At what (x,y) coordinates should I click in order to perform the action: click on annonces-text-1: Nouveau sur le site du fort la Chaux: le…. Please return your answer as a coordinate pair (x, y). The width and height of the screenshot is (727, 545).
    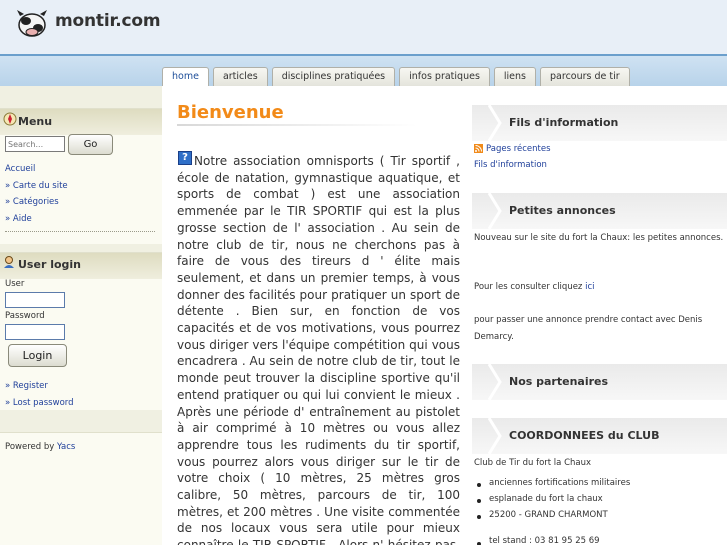
    Looking at the image, I should click on (599, 238).